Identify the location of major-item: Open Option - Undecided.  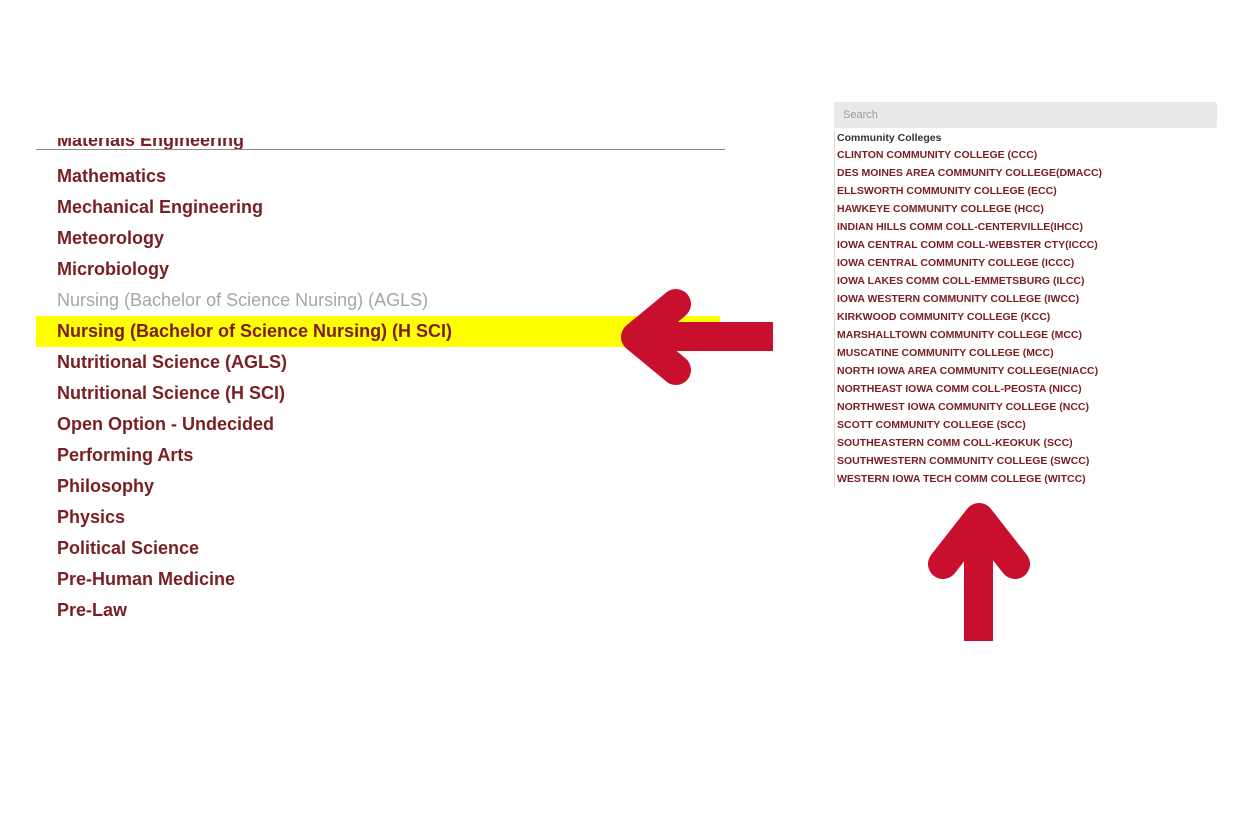
(381, 424).